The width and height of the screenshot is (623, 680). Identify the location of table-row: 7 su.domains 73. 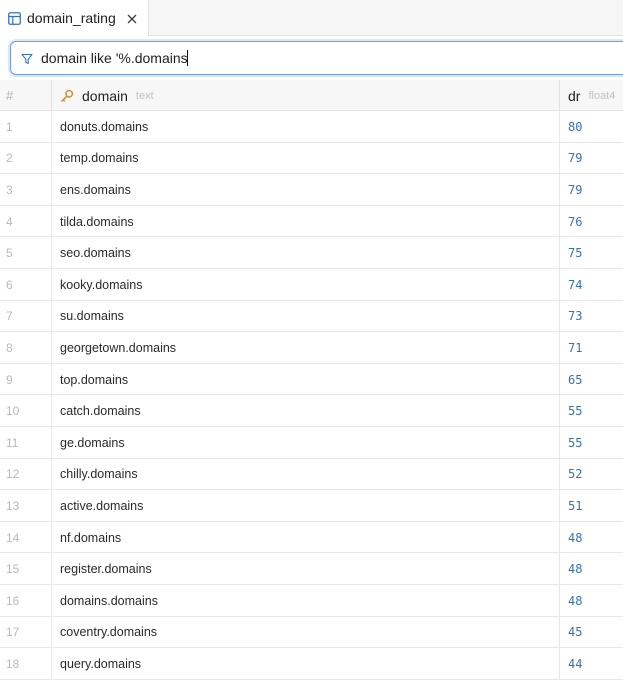
(311, 316).